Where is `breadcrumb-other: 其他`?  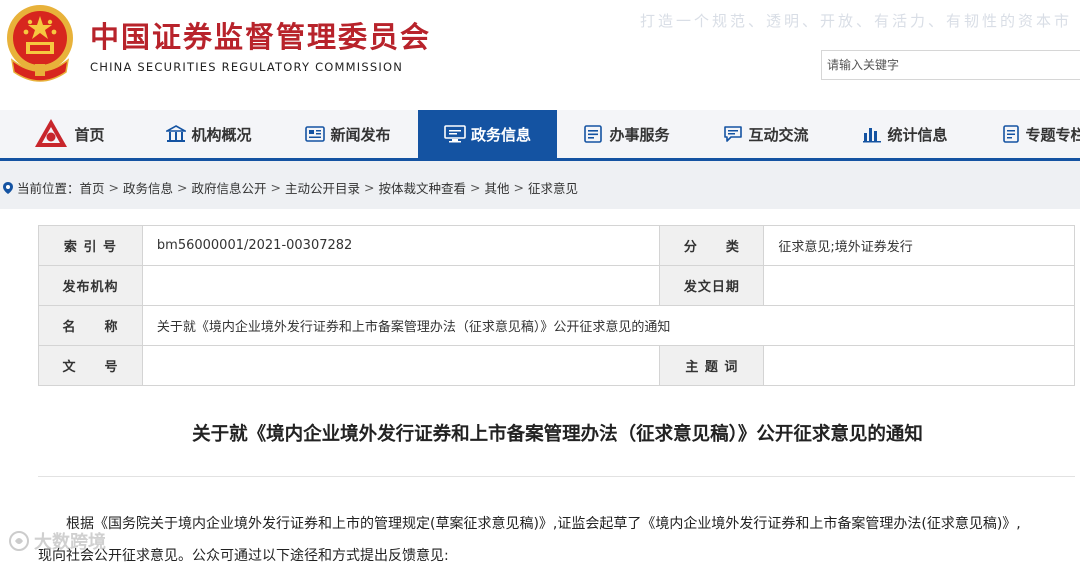
breadcrumb-other: 其他 is located at coordinates (497, 187).